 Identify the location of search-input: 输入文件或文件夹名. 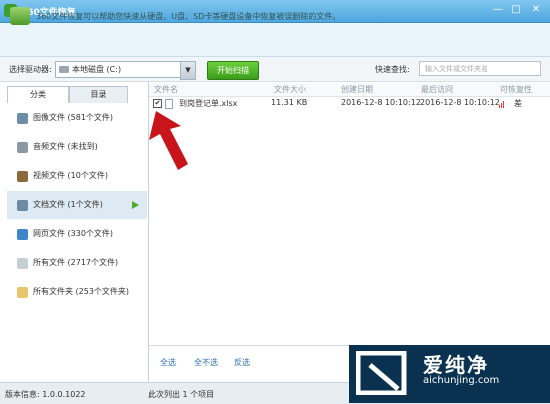
(480, 68).